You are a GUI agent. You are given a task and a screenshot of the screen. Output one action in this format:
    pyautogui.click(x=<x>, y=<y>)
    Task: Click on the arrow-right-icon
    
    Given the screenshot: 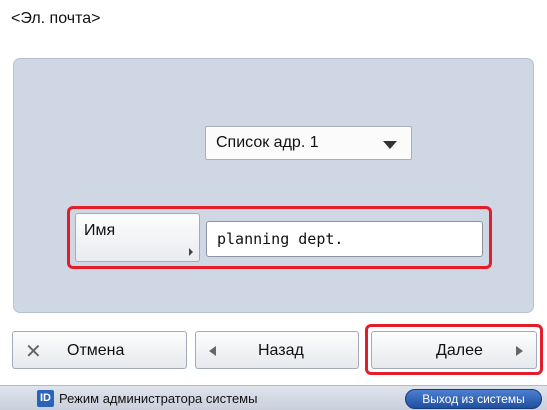 What is the action you would take?
    pyautogui.click(x=519, y=351)
    